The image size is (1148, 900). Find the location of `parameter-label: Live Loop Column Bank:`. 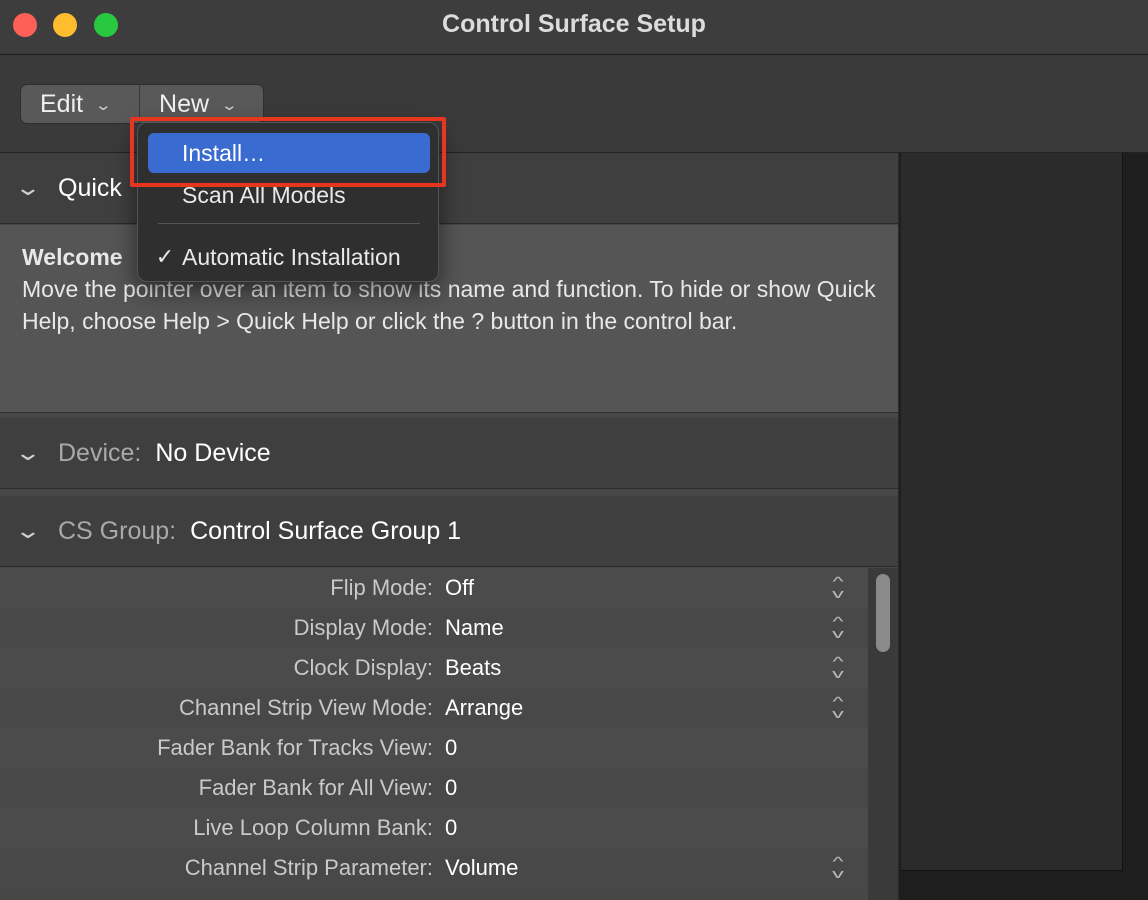

parameter-label: Live Loop Column Bank: is located at coordinates (313, 827).